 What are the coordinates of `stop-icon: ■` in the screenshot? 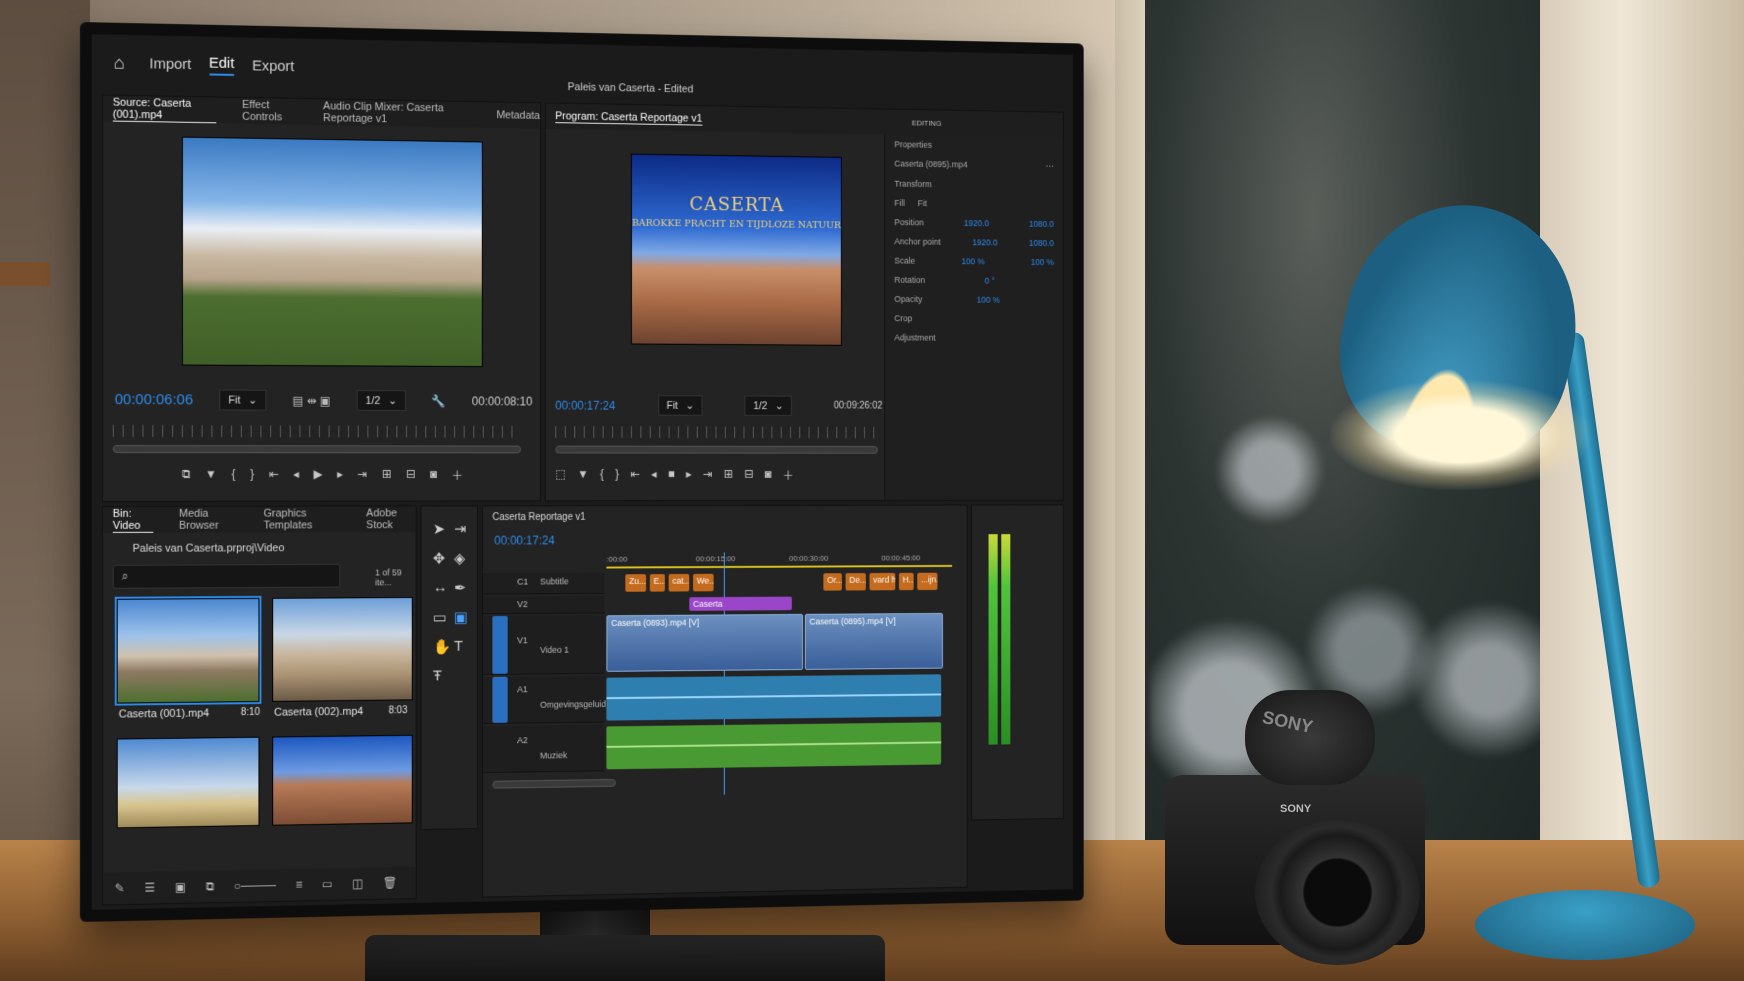 It's located at (671, 475).